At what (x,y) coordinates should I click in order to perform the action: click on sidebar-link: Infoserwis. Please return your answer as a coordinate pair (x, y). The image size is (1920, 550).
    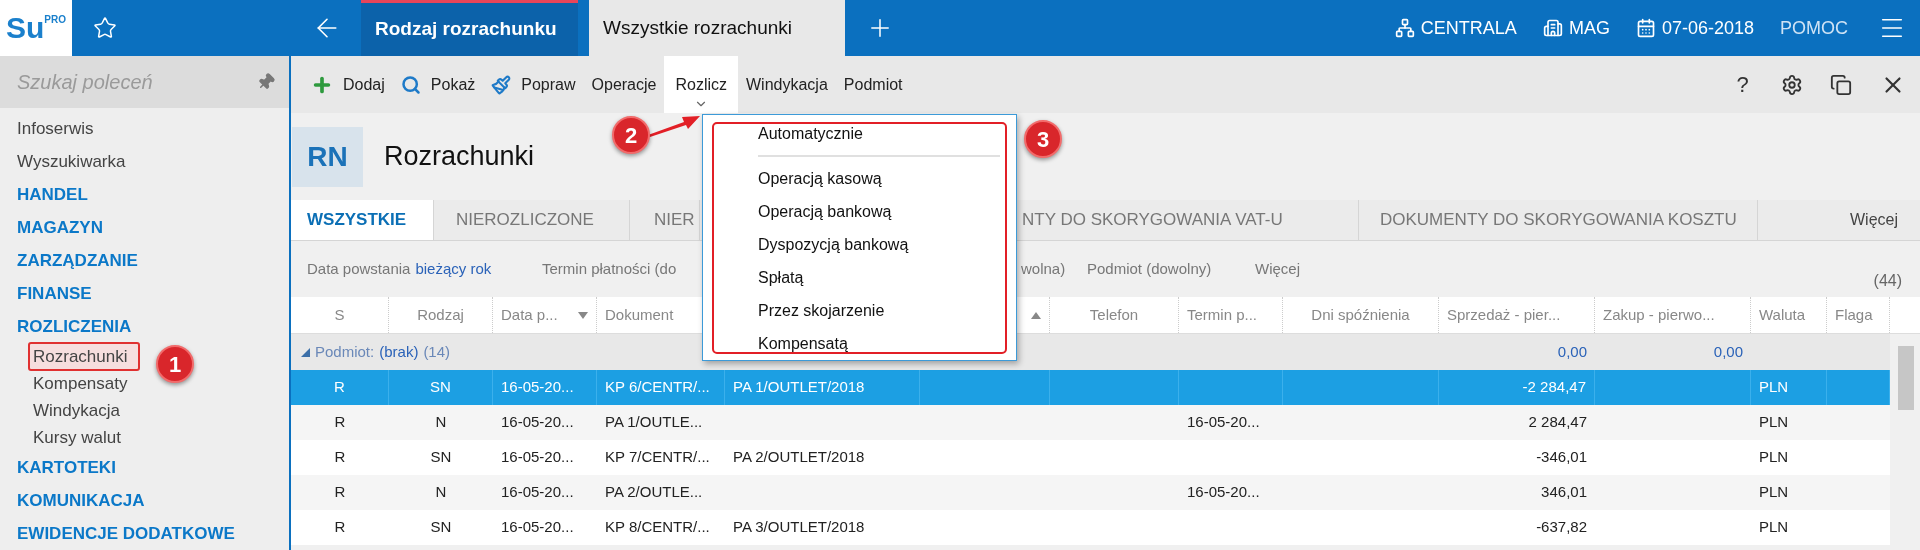
    Looking at the image, I should click on (55, 128).